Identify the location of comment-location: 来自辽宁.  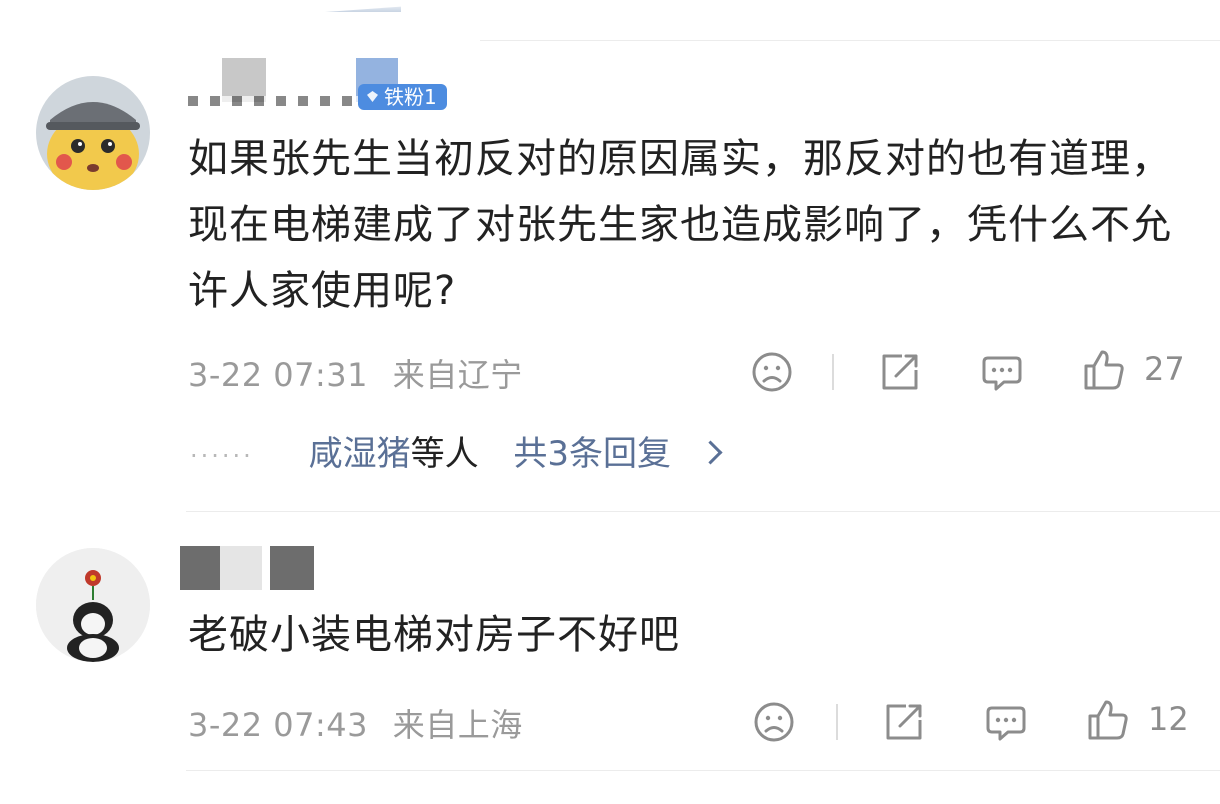
(457, 375).